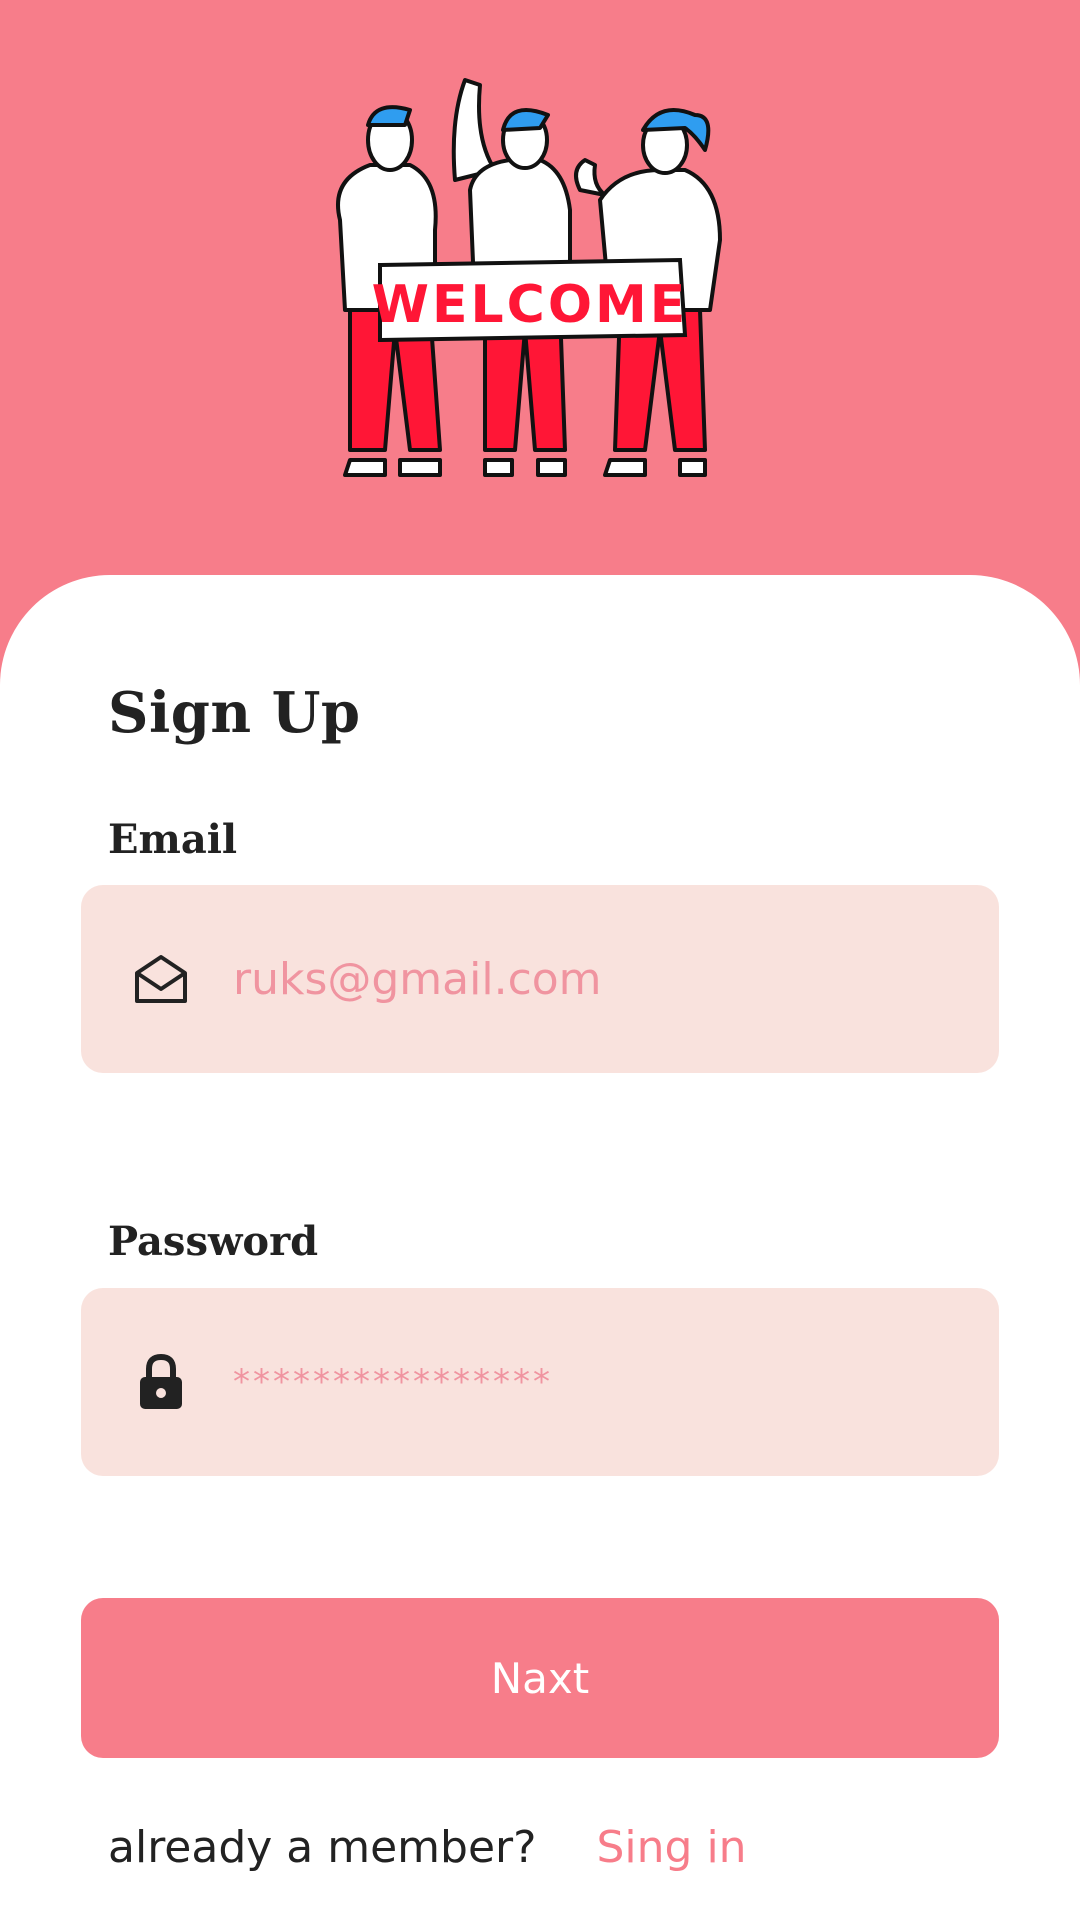 Image resolution: width=1080 pixels, height=1920 pixels. I want to click on email-input, so click(593, 979).